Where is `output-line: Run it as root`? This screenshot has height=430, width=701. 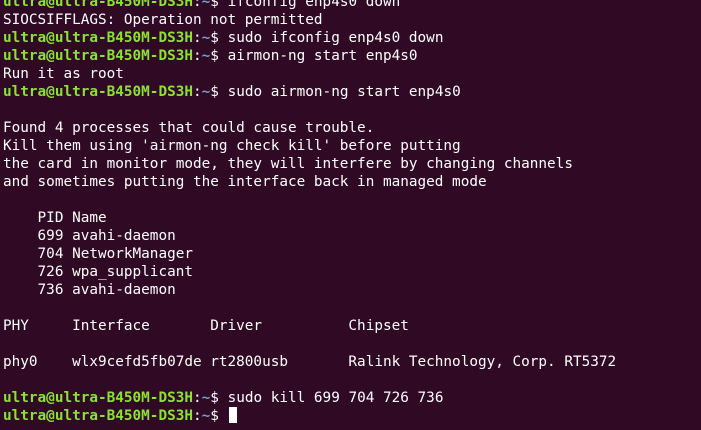
output-line: Run it as root is located at coordinates (63, 74).